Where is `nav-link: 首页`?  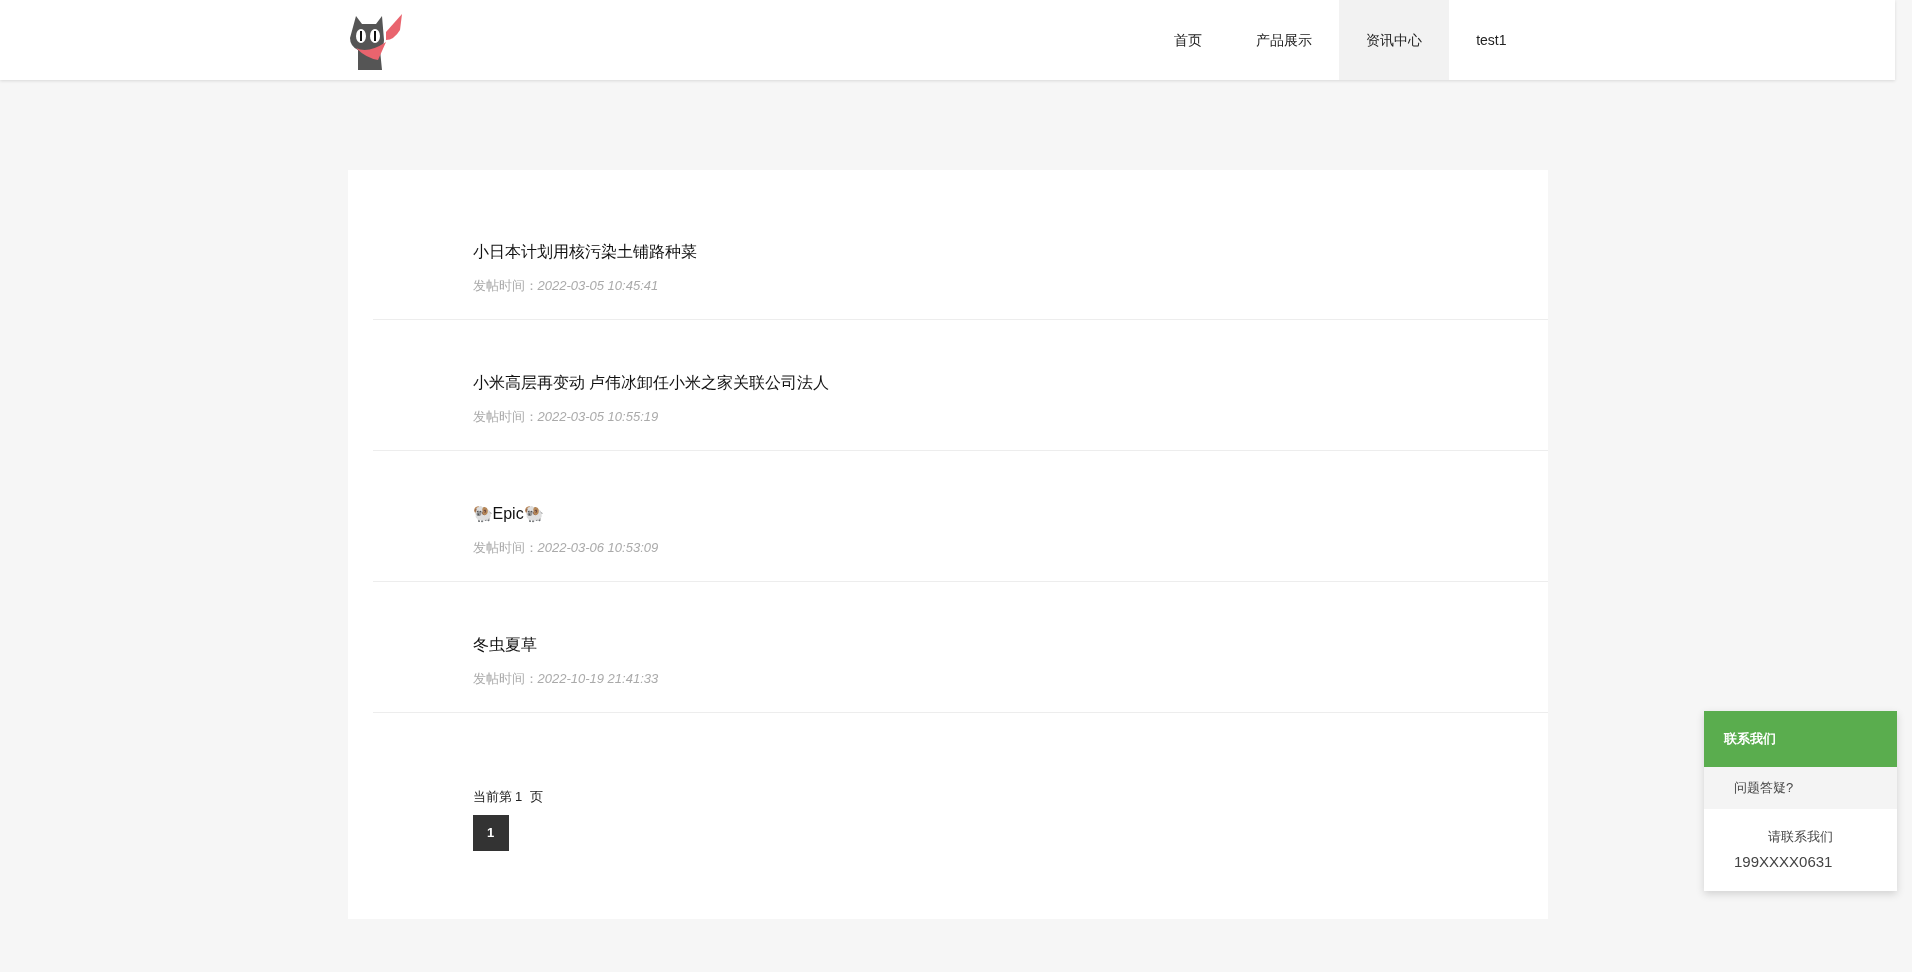
nav-link: 首页 is located at coordinates (1188, 40).